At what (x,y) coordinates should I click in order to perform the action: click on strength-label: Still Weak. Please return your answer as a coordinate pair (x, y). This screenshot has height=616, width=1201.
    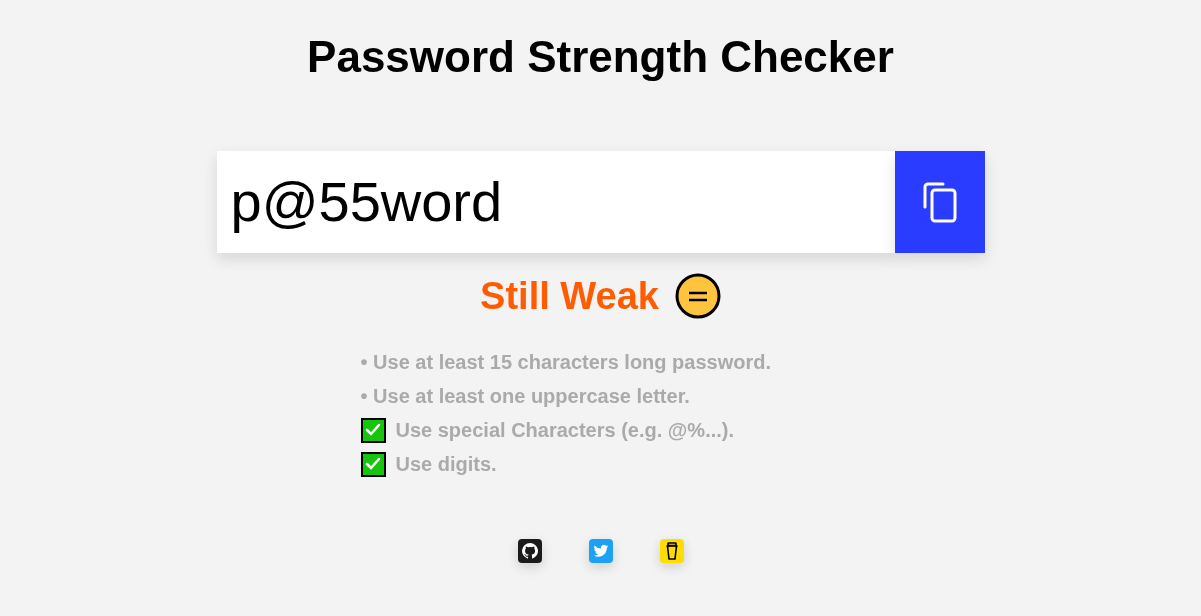
    Looking at the image, I should click on (569, 296).